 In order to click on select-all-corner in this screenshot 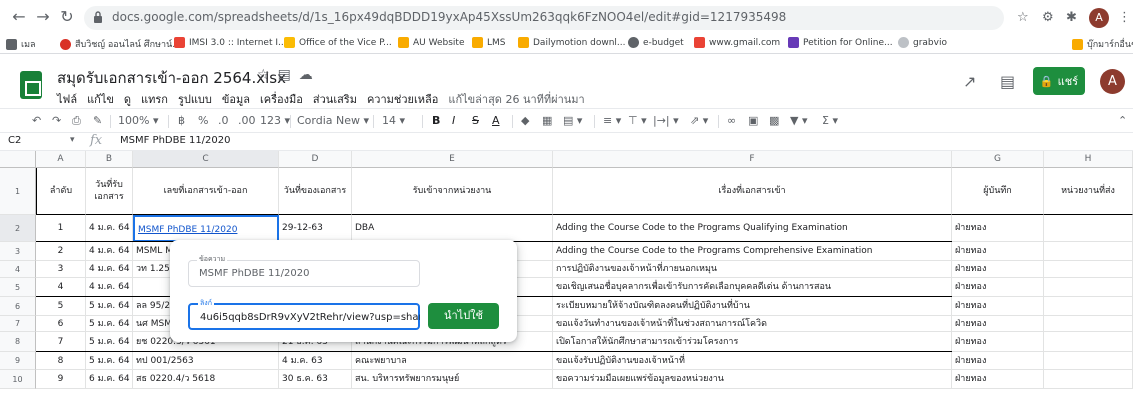, I will do `click(18, 159)`.